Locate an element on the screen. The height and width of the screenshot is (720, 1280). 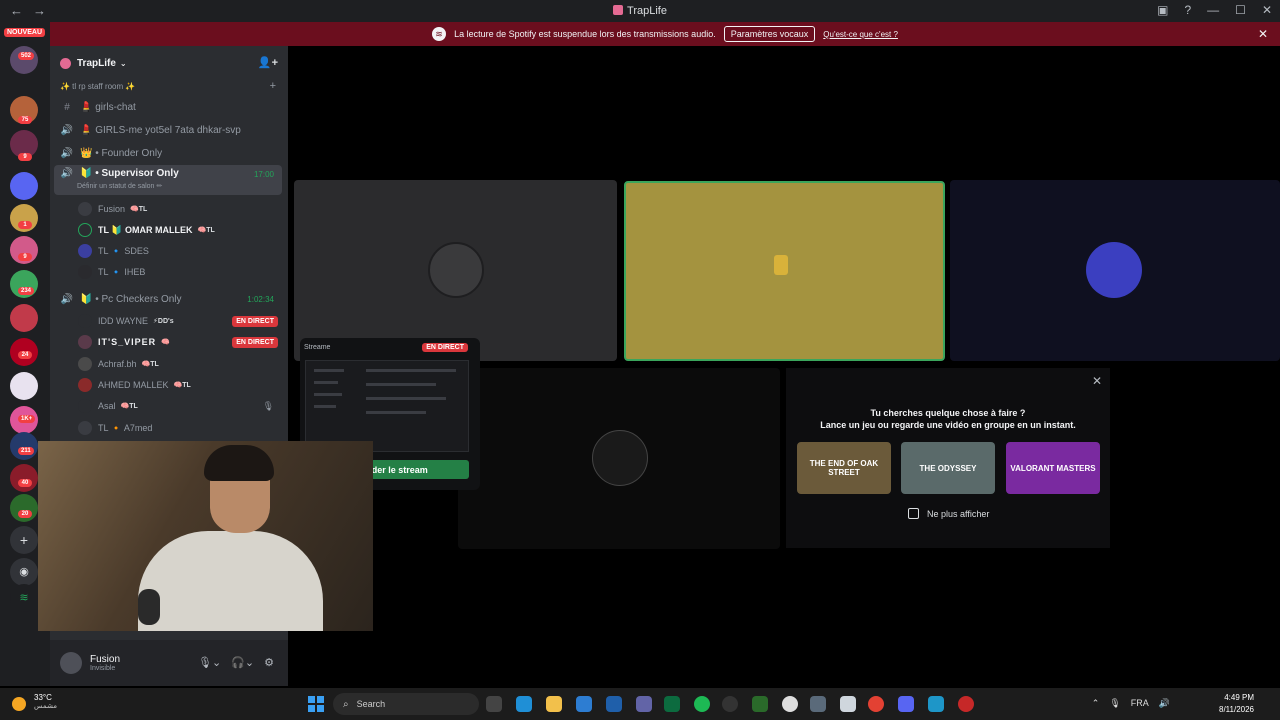
file-explorer-icon is located at coordinates (554, 704).